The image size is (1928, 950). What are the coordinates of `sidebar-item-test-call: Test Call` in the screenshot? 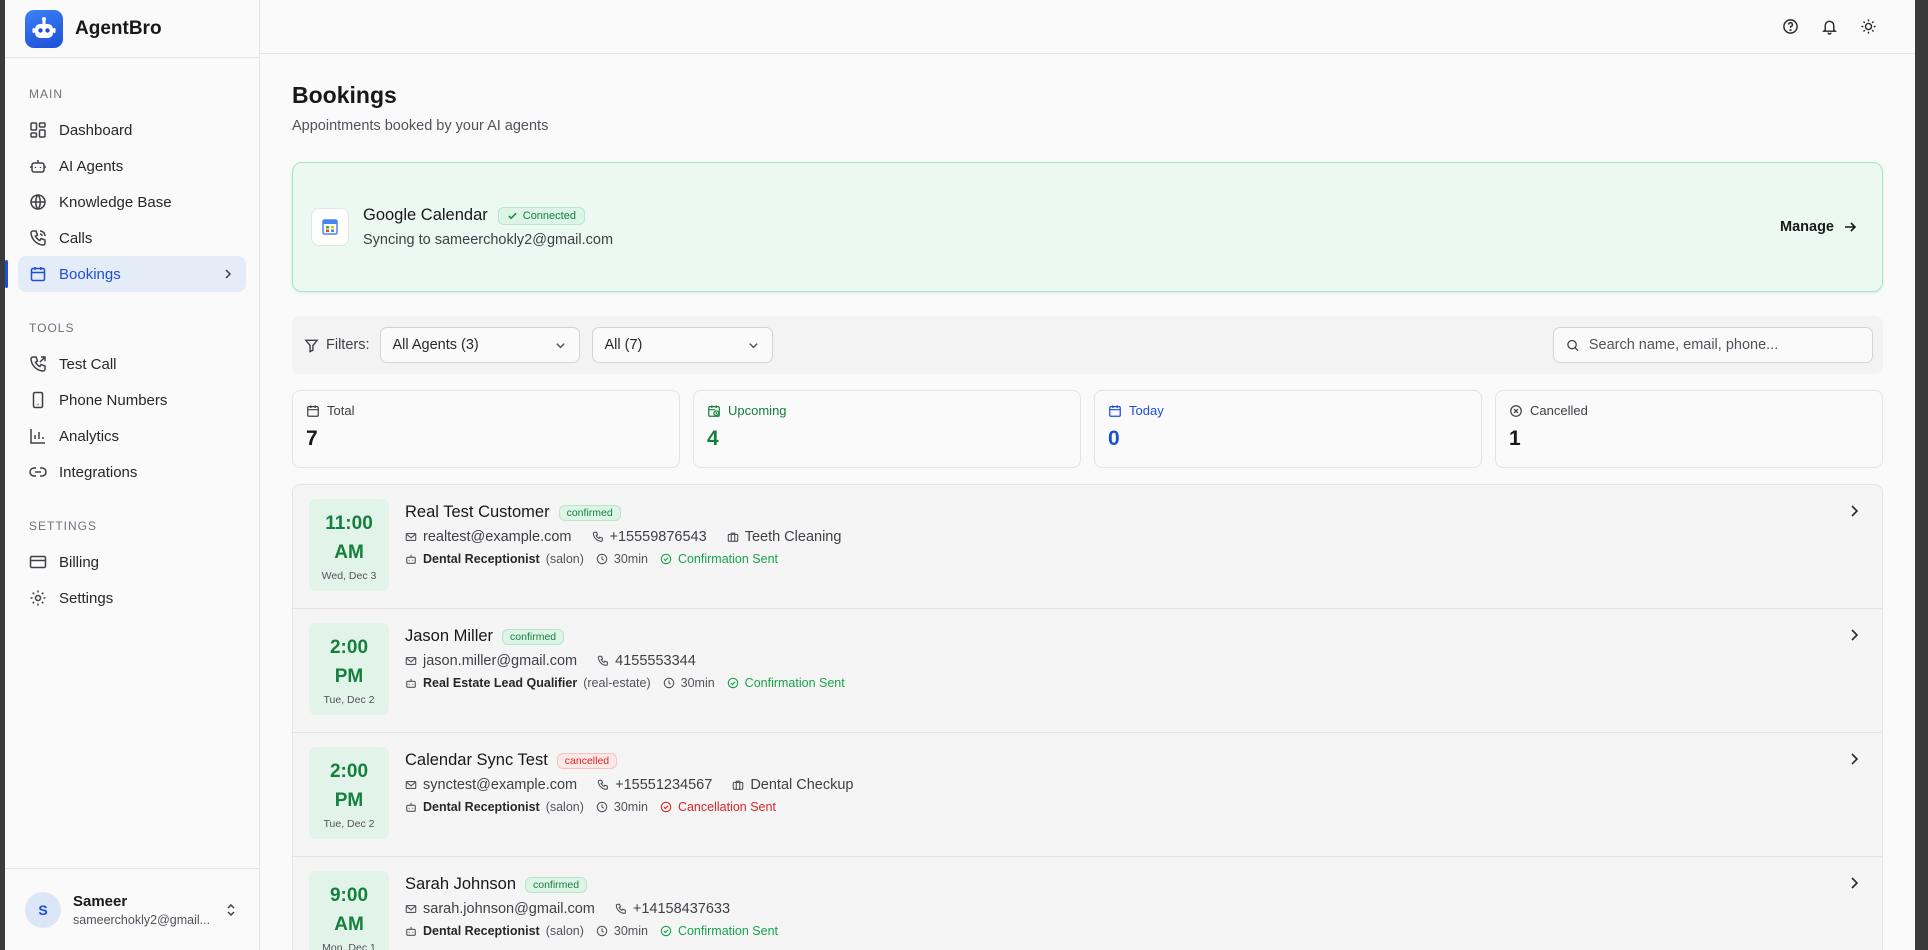 It's located at (132, 364).